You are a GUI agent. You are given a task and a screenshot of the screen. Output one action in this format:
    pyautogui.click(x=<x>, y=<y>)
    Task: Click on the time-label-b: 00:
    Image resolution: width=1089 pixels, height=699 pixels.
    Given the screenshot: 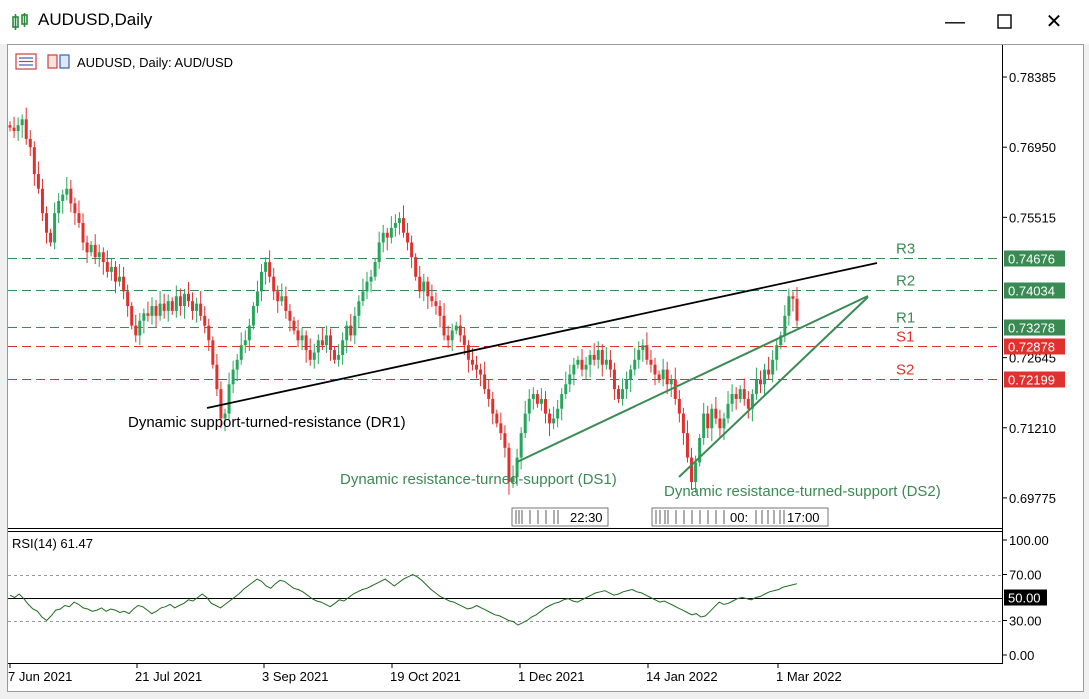 What is the action you would take?
    pyautogui.click(x=739, y=517)
    